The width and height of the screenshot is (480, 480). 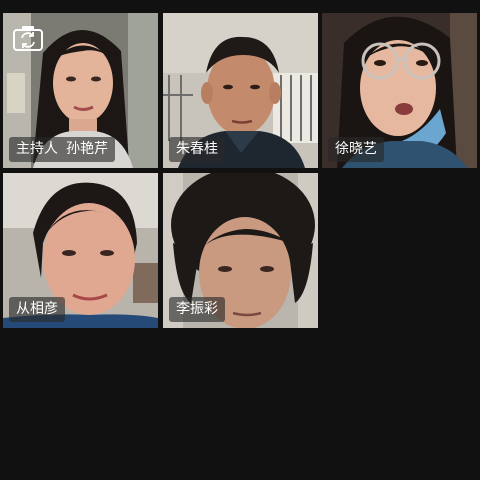 I want to click on participant-name: 徐晓艺, so click(x=356, y=149).